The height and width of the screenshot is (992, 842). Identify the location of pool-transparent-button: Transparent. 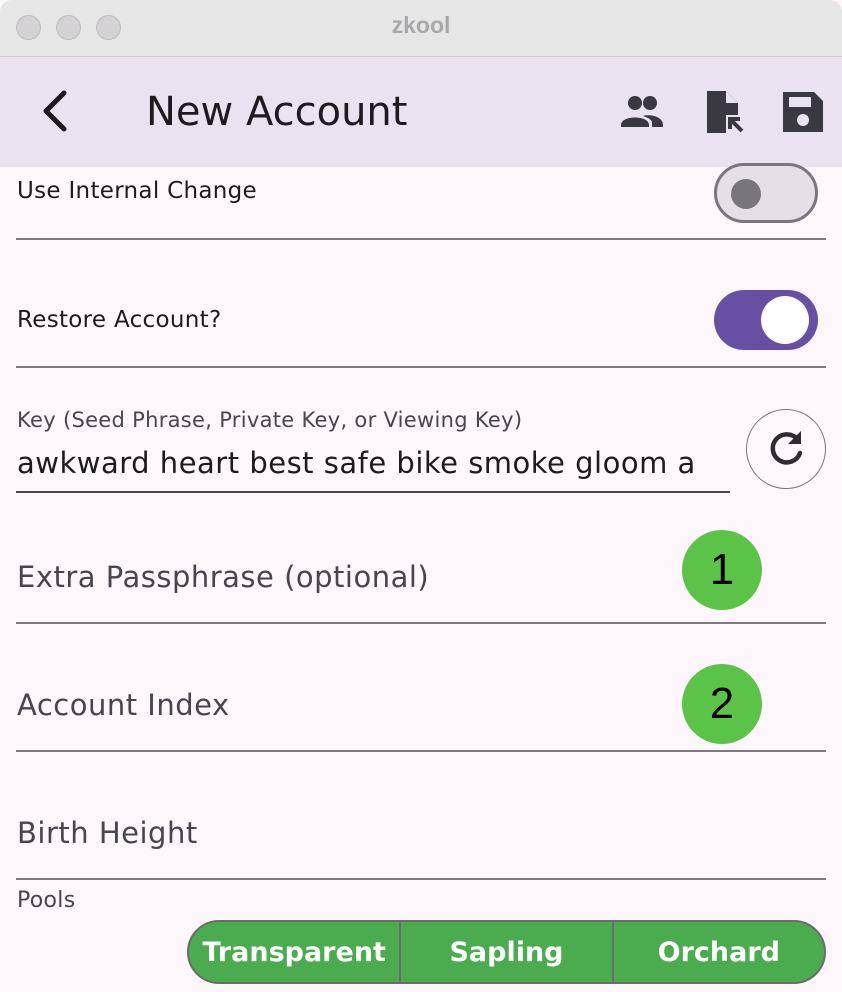
(294, 952).